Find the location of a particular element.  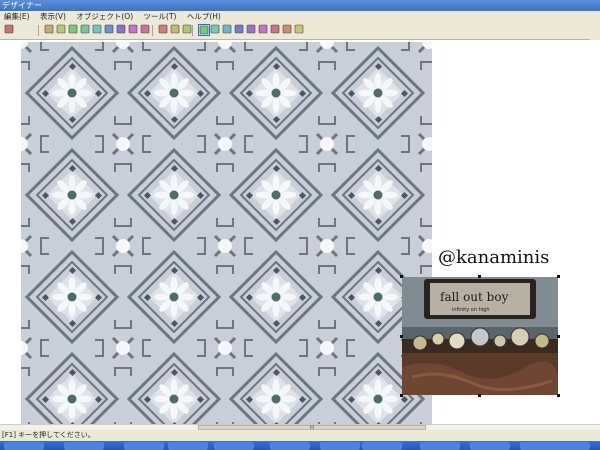

redo-button is located at coordinates (176, 30).